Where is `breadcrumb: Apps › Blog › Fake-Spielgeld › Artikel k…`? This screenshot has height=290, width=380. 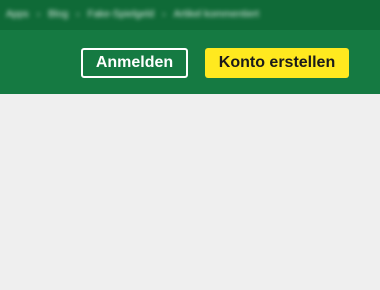 breadcrumb: Apps › Blog › Fake-Spielgeld › Artikel k… is located at coordinates (132, 14).